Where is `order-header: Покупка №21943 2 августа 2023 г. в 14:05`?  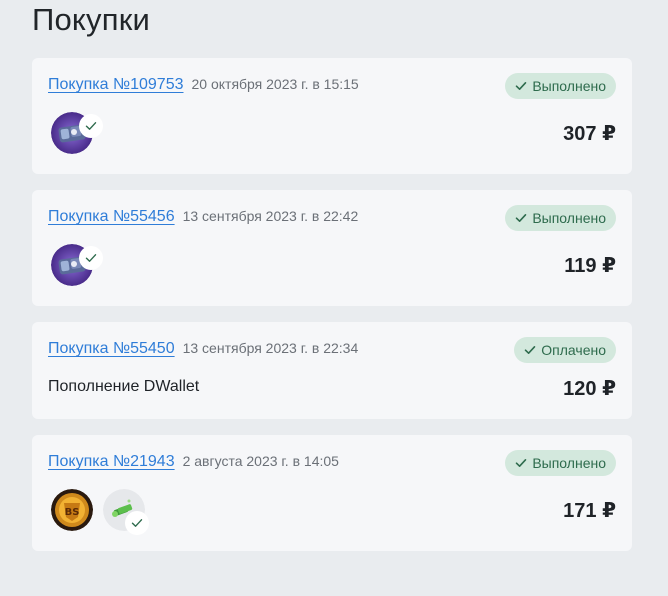
order-header: Покупка №21943 2 августа 2023 г. в 14:05 is located at coordinates (193, 462).